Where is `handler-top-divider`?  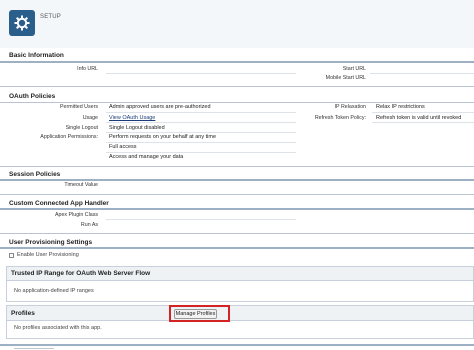
handler-top-divider is located at coordinates (237, 194).